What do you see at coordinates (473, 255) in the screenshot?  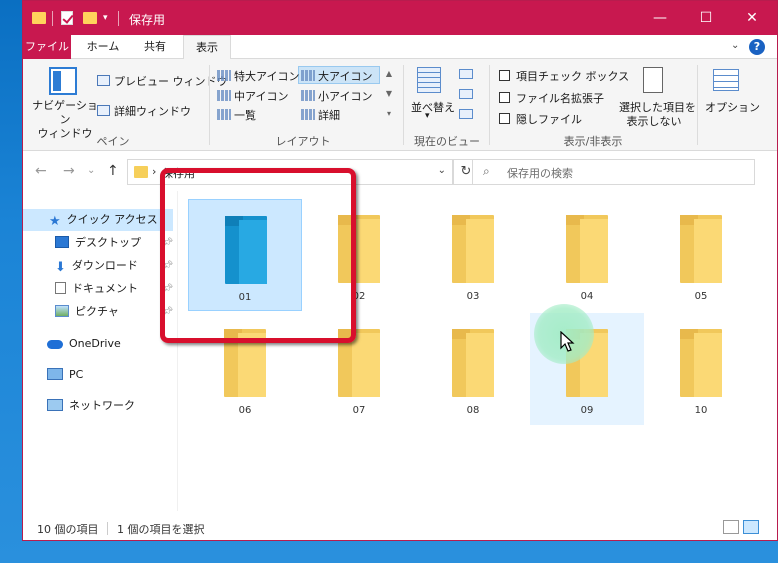 I see `folder-item: 03` at bounding box center [473, 255].